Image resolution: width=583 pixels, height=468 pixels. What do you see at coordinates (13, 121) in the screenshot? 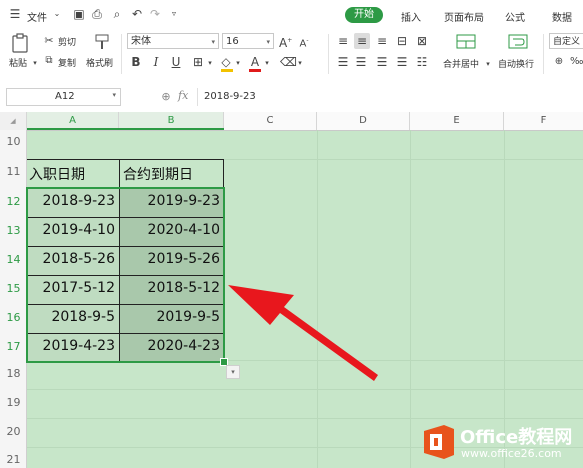
I see `select-all-corner: ◢` at bounding box center [13, 121].